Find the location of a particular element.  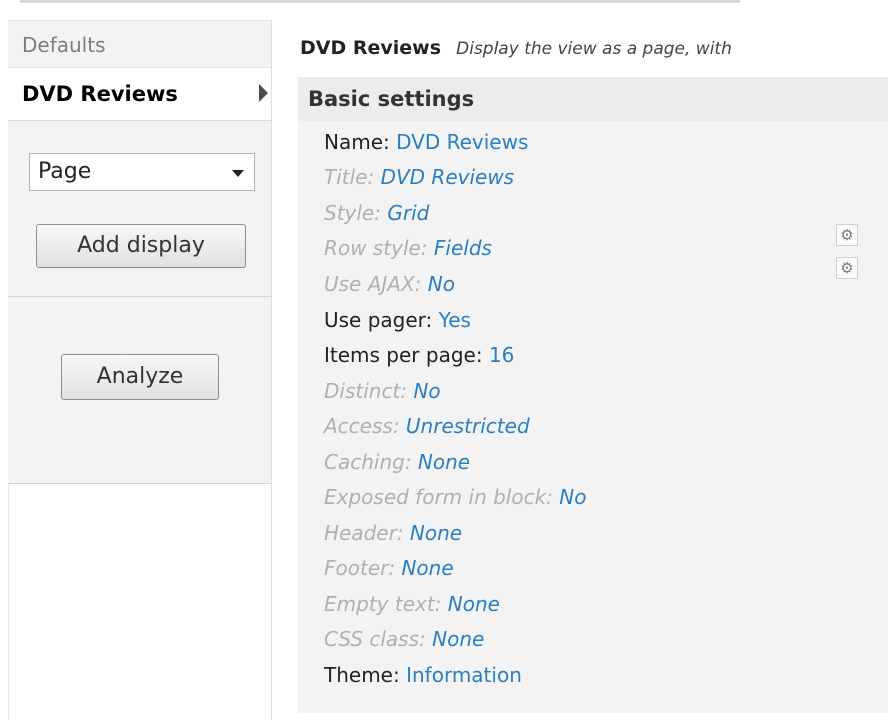

tab-defaults-label: Defaults is located at coordinates (64, 45).